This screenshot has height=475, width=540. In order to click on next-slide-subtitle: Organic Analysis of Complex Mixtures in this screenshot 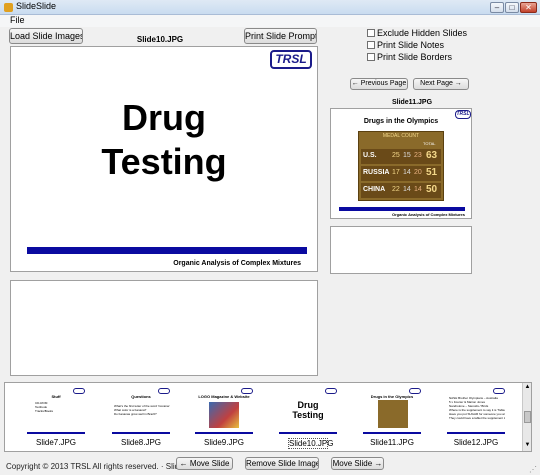, I will do `click(428, 214)`.